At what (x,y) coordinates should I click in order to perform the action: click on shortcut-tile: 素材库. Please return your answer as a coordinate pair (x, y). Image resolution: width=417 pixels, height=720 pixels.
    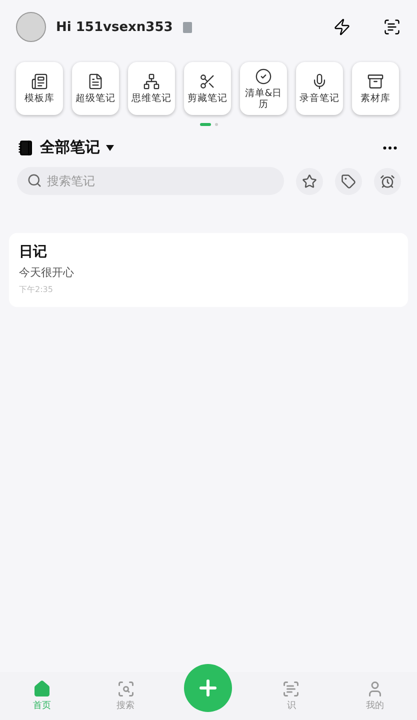
    Looking at the image, I should click on (375, 88).